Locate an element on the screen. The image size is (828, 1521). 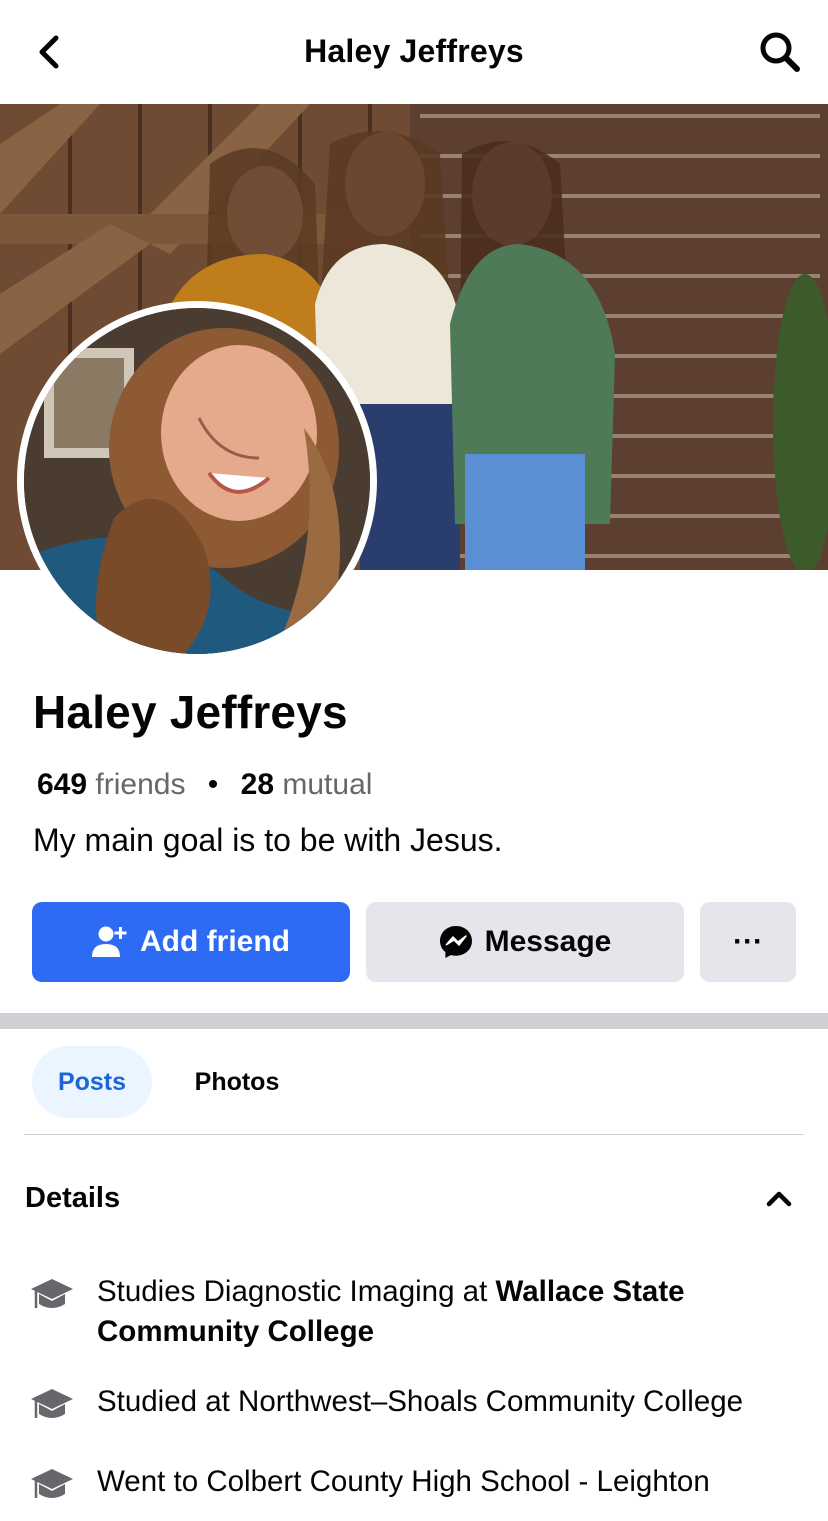
more-dots-icon: ··· is located at coordinates (748, 941).